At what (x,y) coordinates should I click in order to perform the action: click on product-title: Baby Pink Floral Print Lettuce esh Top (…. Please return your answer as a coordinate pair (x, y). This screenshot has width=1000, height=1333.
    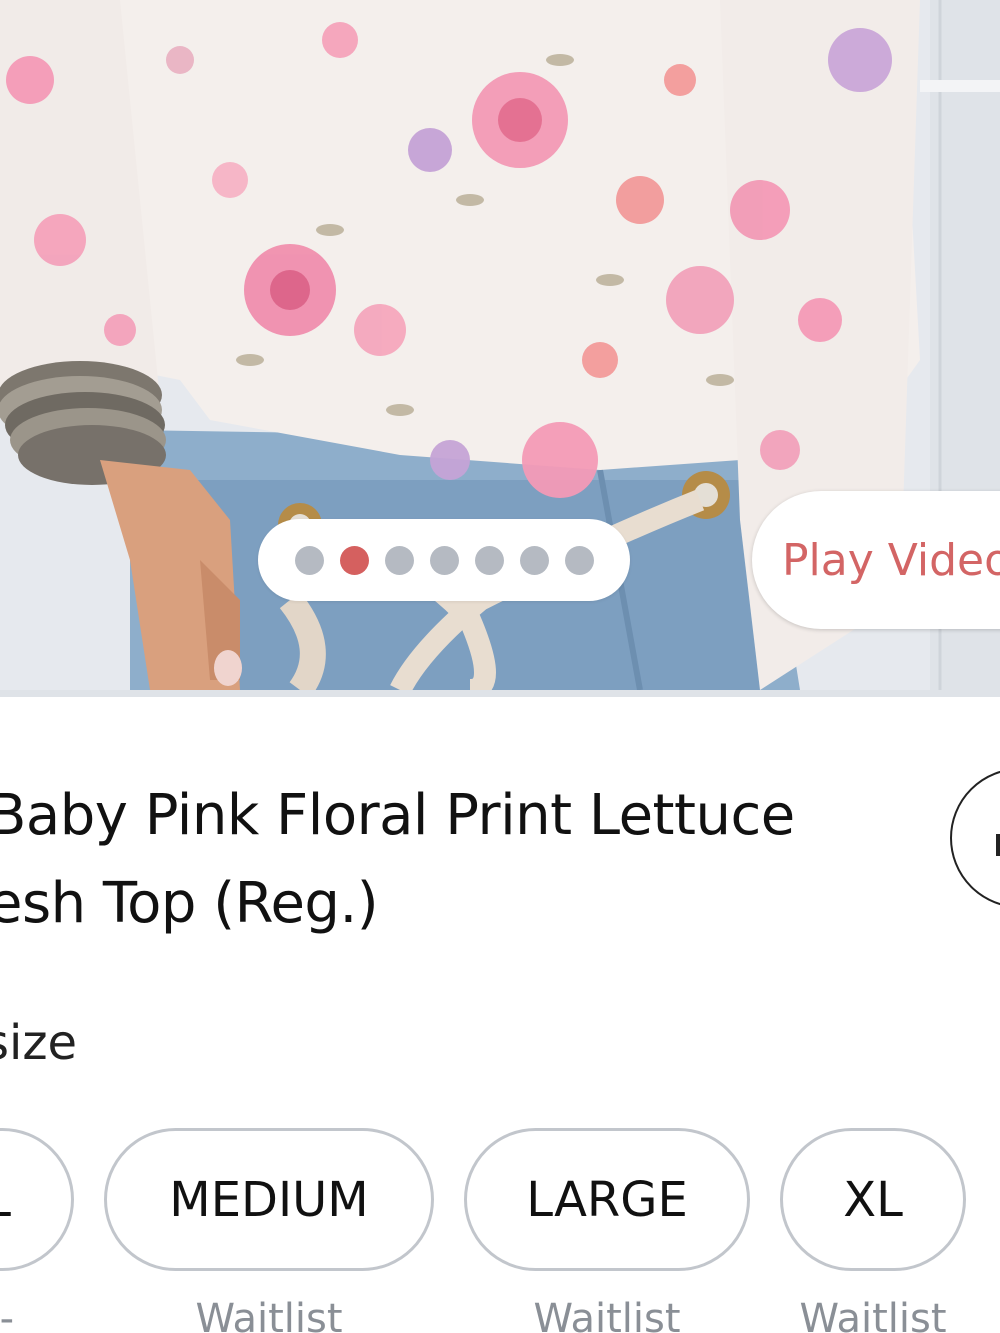
    Looking at the image, I should click on (434, 860).